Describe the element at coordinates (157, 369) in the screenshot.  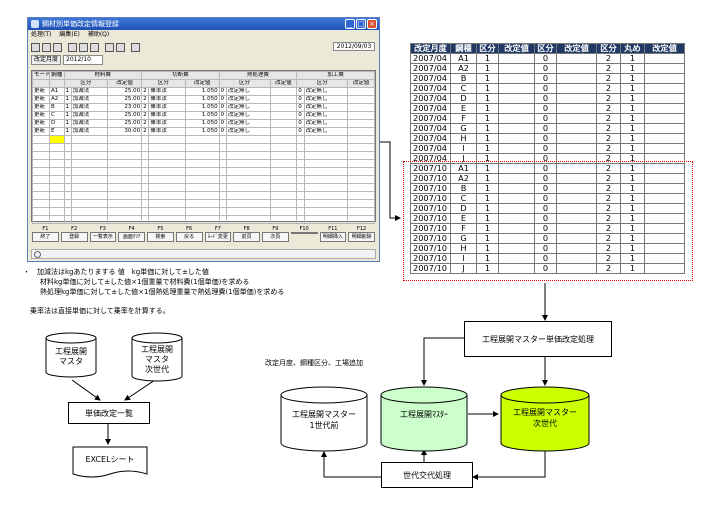
I see `master-next-label3: 次世代` at that location.